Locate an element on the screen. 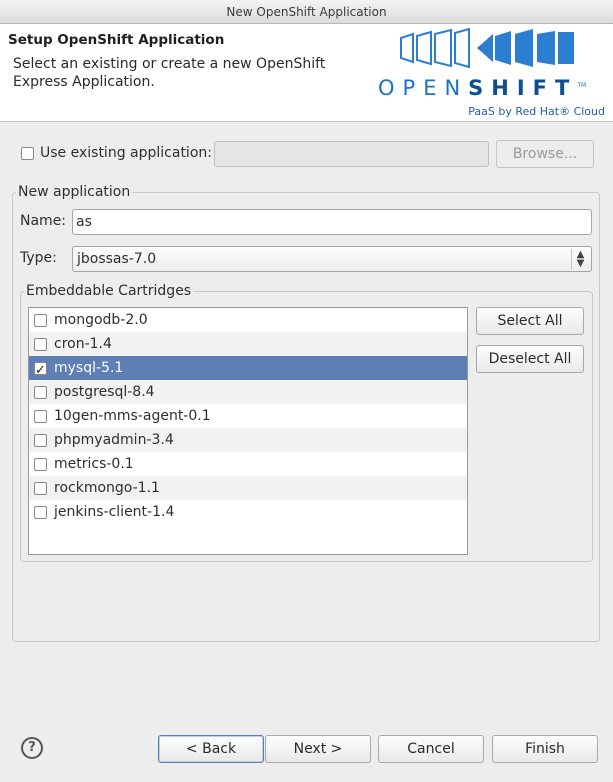  cartridge-label: jenkins-client-1.4 is located at coordinates (114, 512).